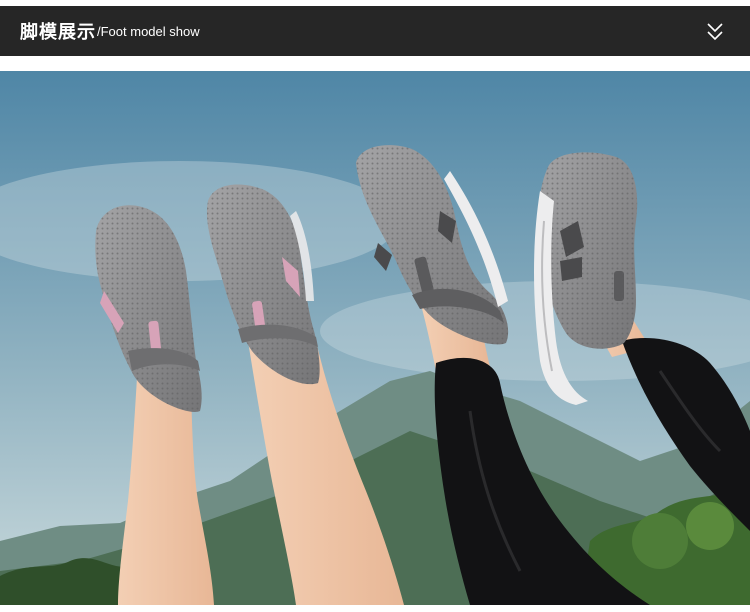 The width and height of the screenshot is (750, 612). I want to click on section-header-bar: 脚模展示 /Foot model show, so click(375, 31).